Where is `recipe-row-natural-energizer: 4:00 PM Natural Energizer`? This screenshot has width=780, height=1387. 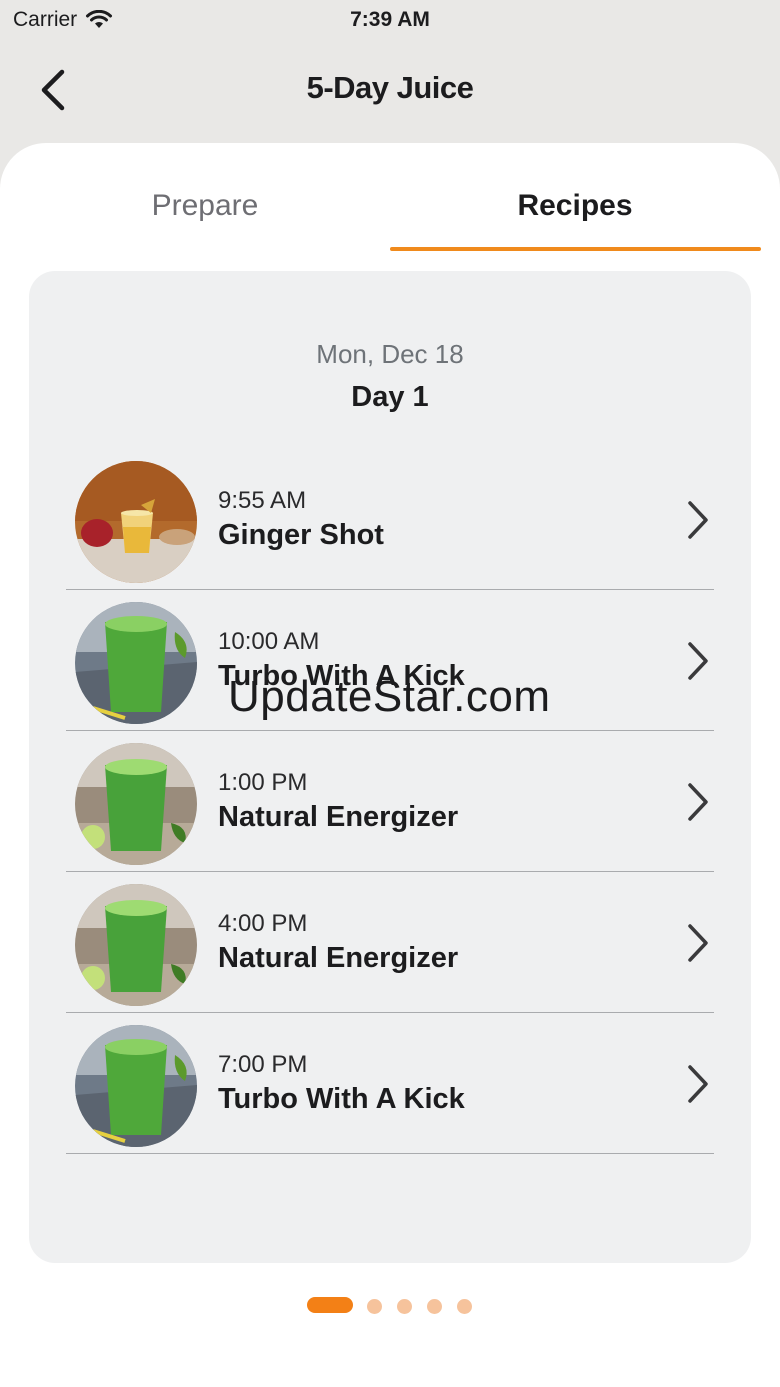 recipe-row-natural-energizer: 4:00 PM Natural Energizer is located at coordinates (390, 942).